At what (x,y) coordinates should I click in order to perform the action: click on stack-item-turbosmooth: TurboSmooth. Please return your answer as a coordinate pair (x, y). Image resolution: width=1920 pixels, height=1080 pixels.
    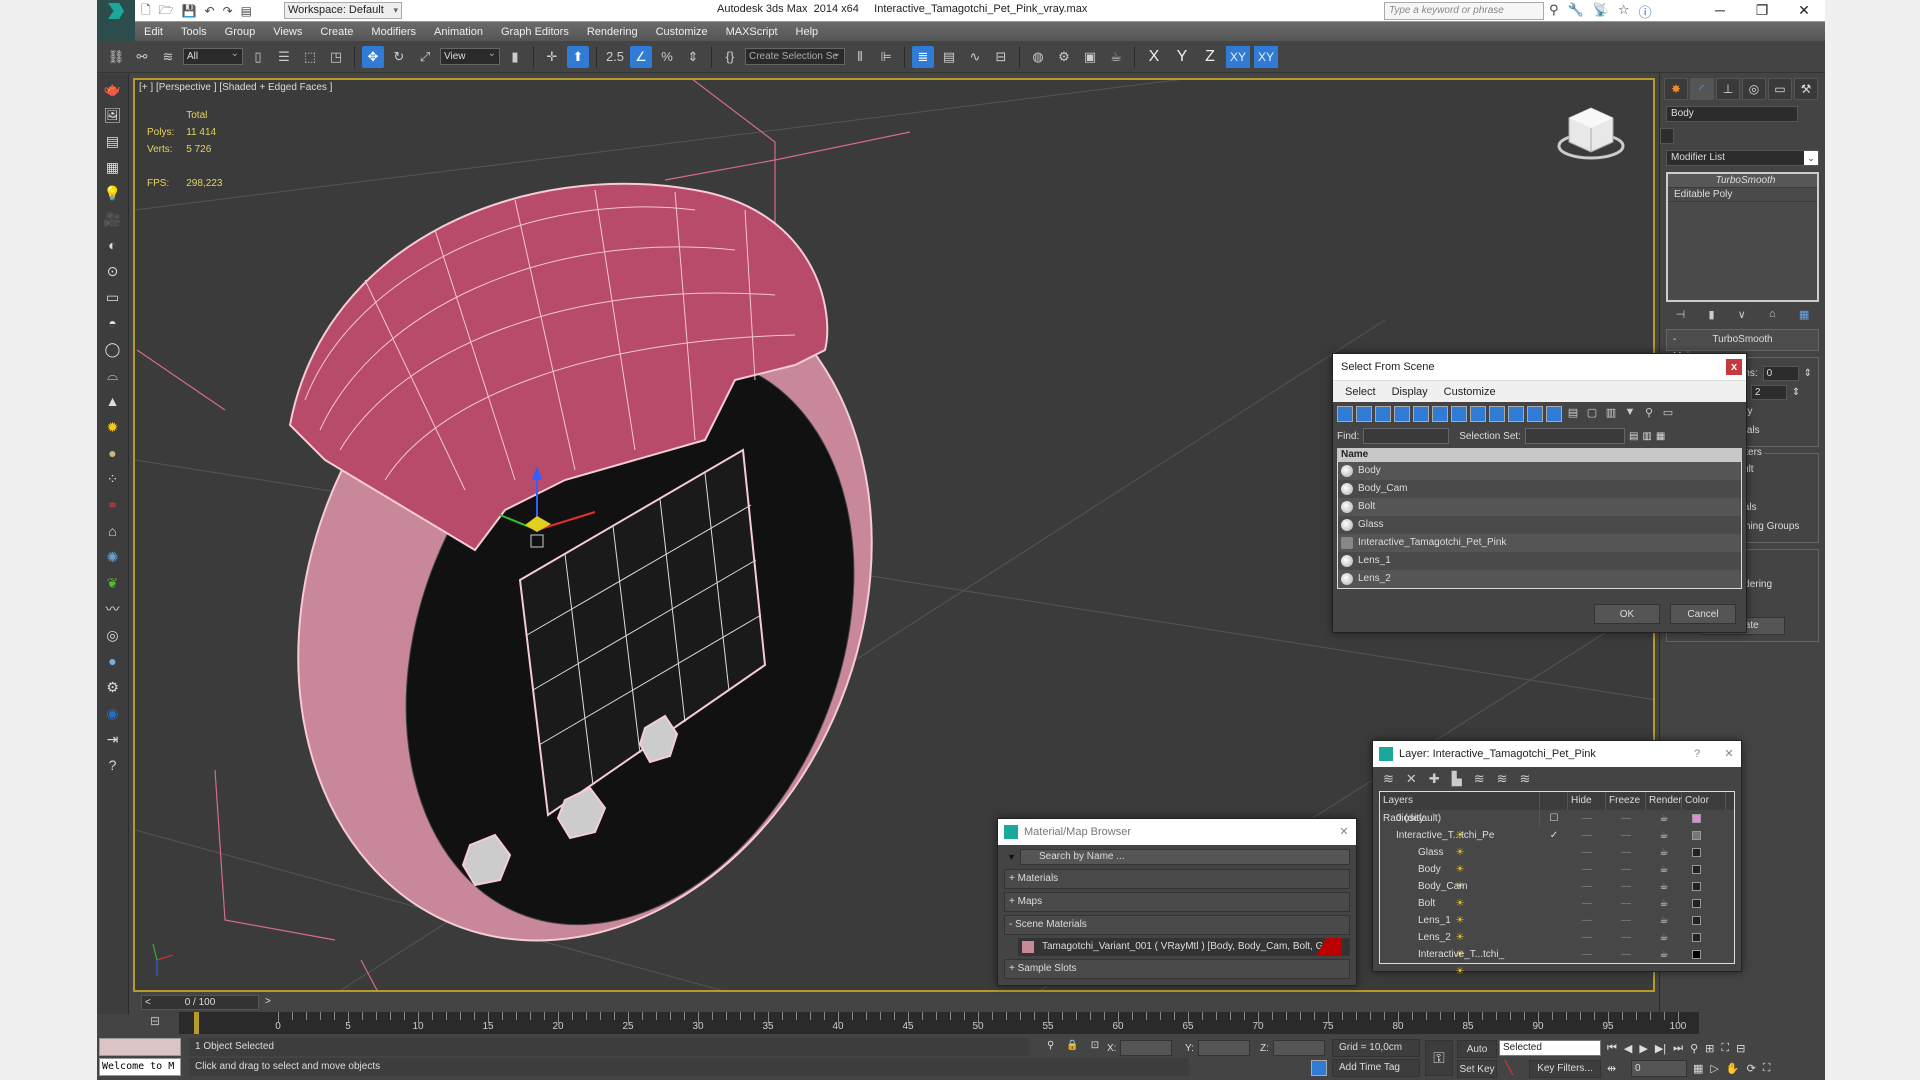
    Looking at the image, I should click on (1742, 181).